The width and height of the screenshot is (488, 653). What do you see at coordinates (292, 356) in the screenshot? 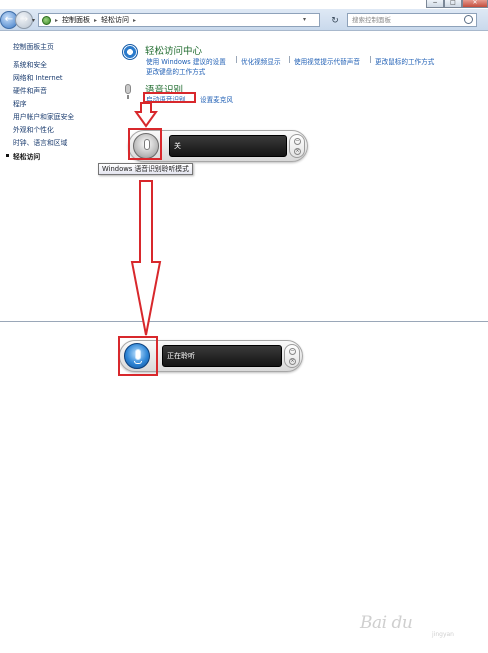
I see `speech-bar-side-buttons: − ×` at bounding box center [292, 356].